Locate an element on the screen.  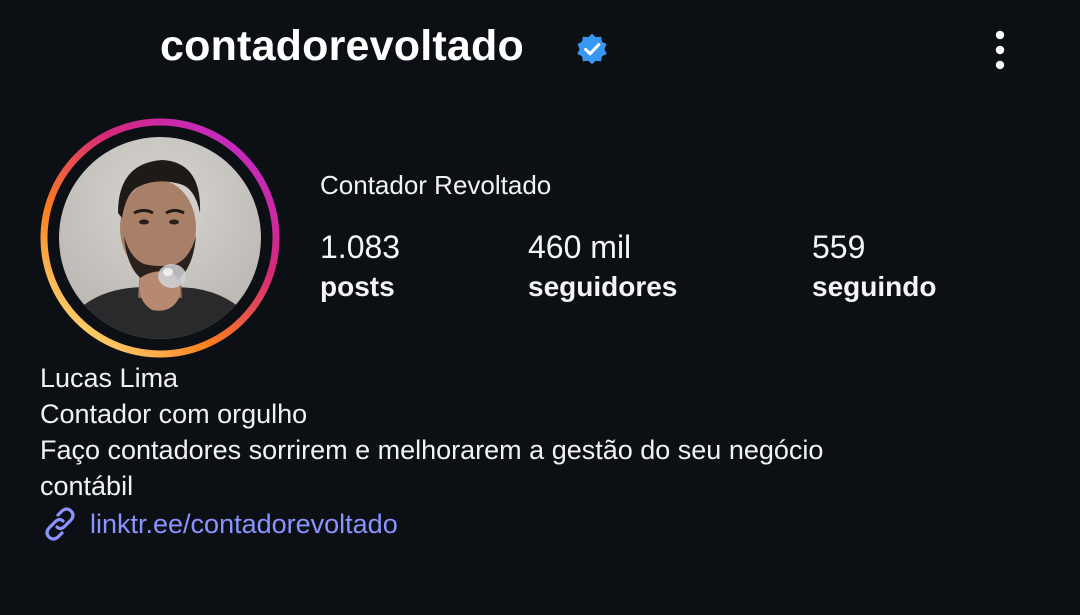
bio-line: contábil is located at coordinates (87, 486).